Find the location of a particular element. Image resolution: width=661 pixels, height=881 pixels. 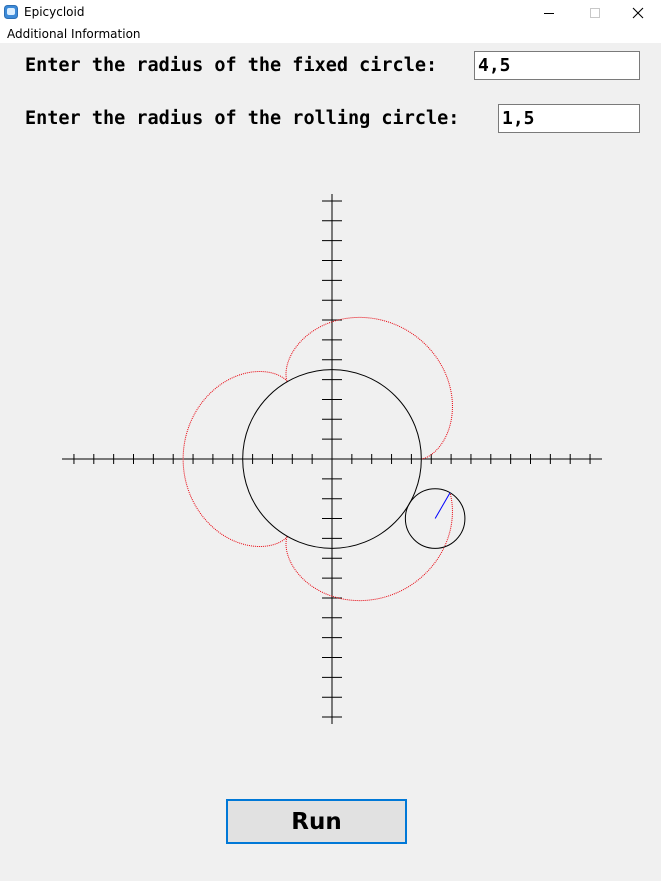

run-button-label: Run is located at coordinates (316, 821).